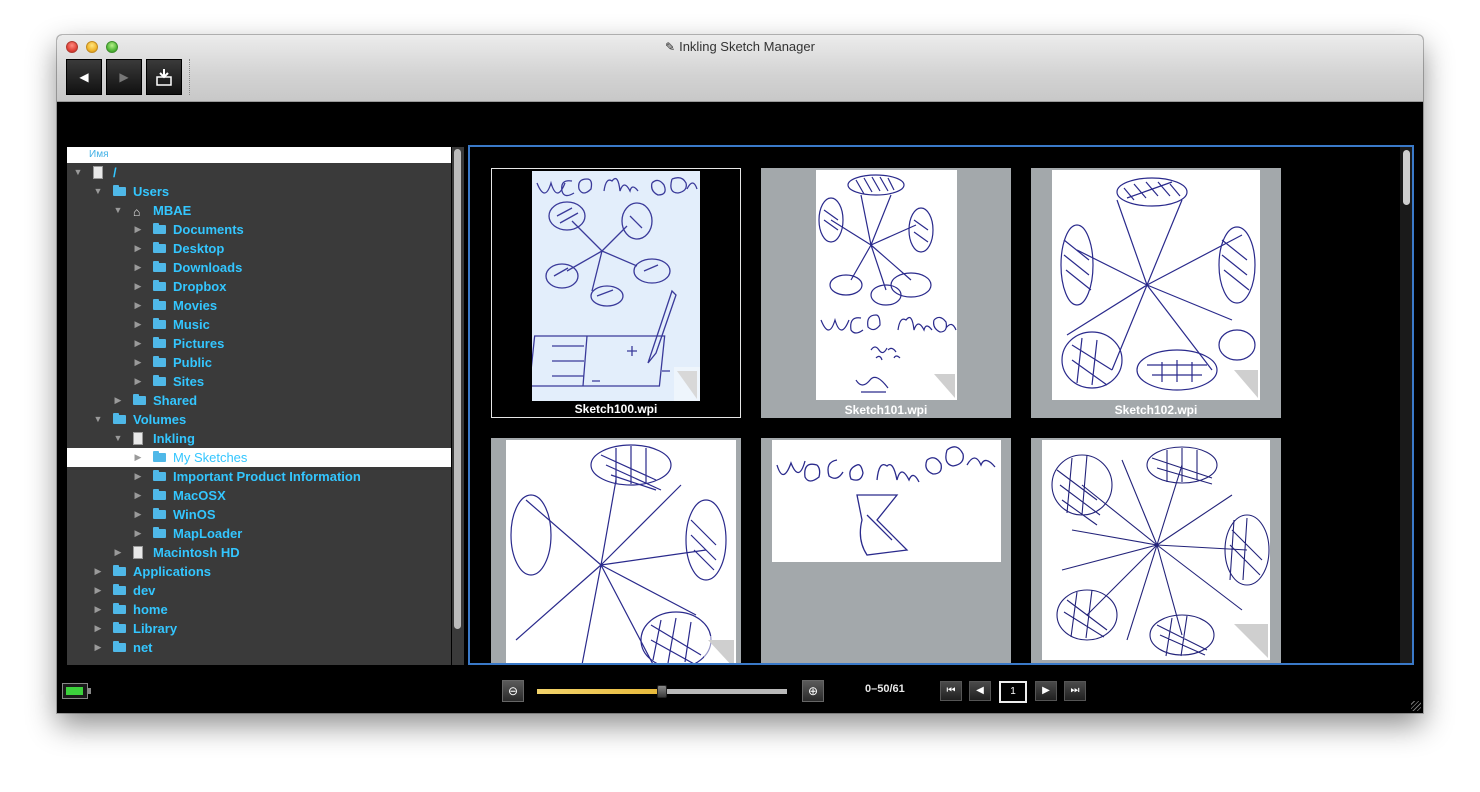 The width and height of the screenshot is (1480, 792). What do you see at coordinates (980, 691) in the screenshot?
I see `prev-page-button: ◀` at bounding box center [980, 691].